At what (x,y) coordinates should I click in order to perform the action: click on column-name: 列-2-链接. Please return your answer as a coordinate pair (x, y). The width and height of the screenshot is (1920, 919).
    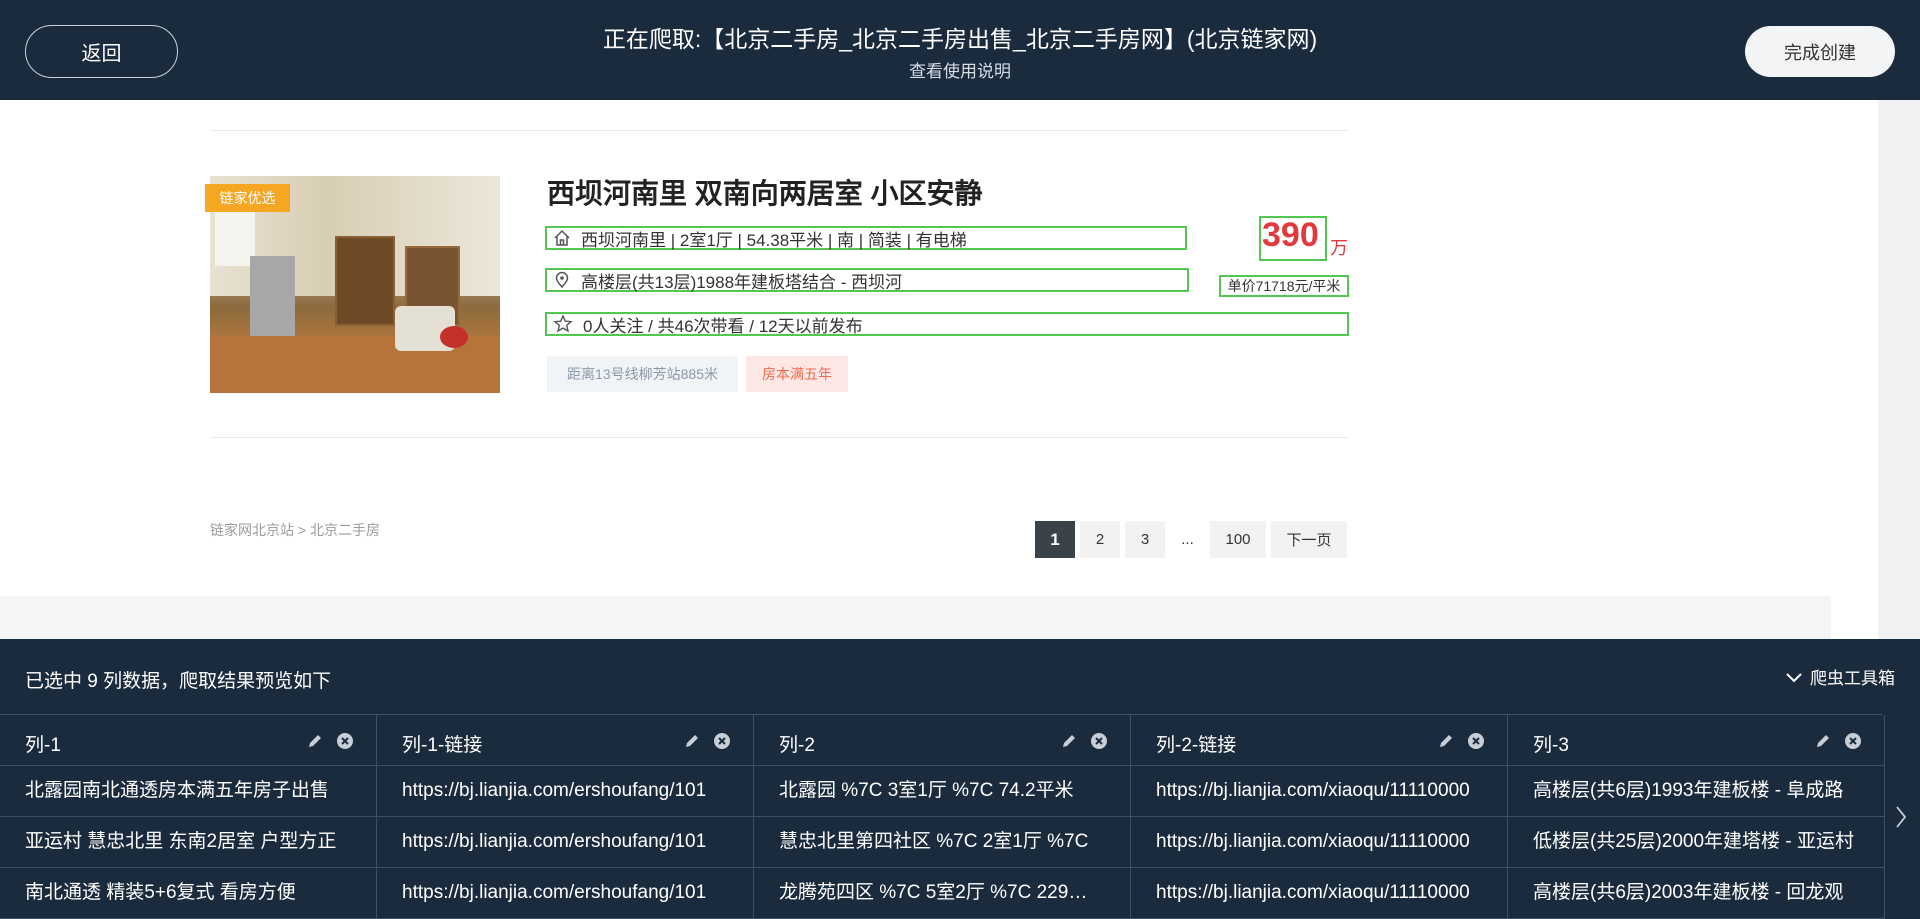
    Looking at the image, I should click on (1196, 745).